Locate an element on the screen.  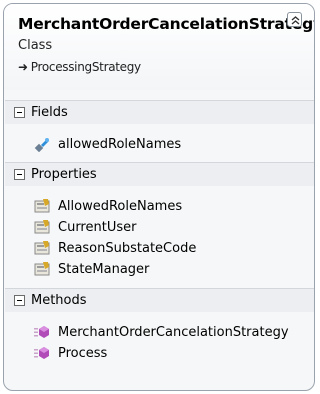
field-item: allowedRoleNames is located at coordinates (107, 144).